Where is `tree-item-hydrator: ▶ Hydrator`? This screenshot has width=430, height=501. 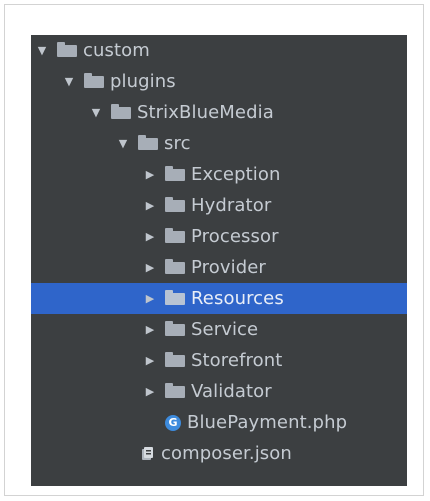 tree-item-hydrator: ▶ Hydrator is located at coordinates (219, 205).